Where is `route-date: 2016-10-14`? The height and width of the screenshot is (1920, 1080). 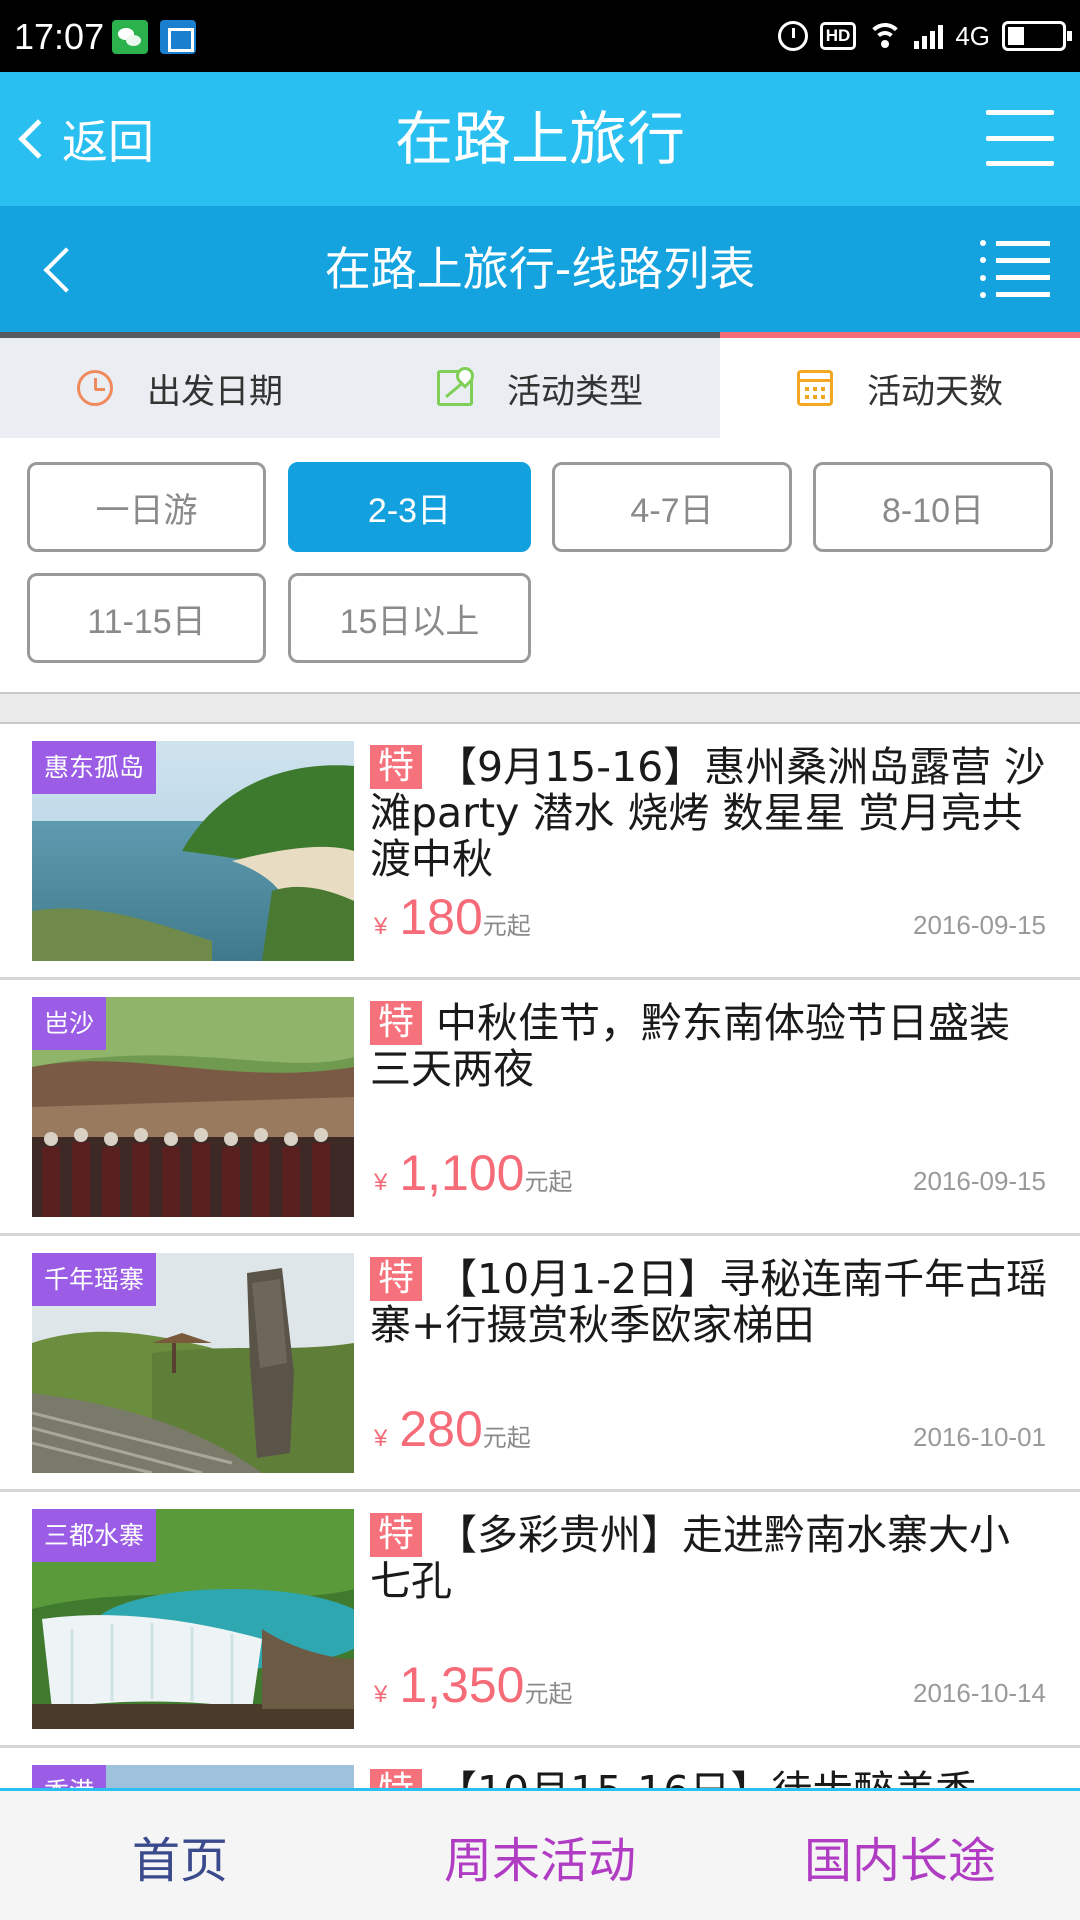 route-date: 2016-10-14 is located at coordinates (979, 1693).